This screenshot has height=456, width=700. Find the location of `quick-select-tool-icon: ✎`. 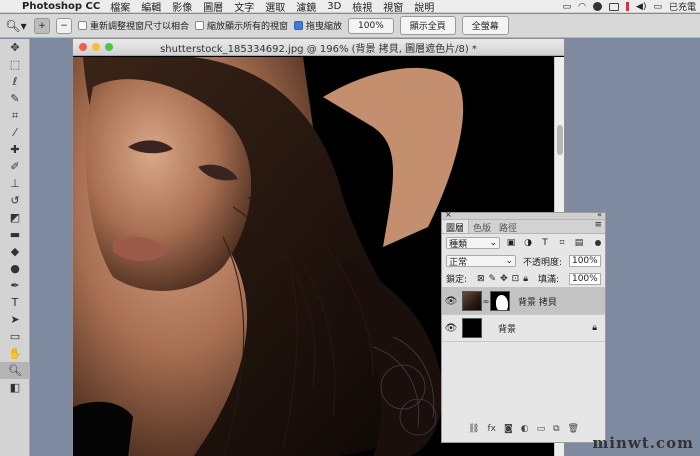

quick-select-tool-icon: ✎ is located at coordinates (15, 98).